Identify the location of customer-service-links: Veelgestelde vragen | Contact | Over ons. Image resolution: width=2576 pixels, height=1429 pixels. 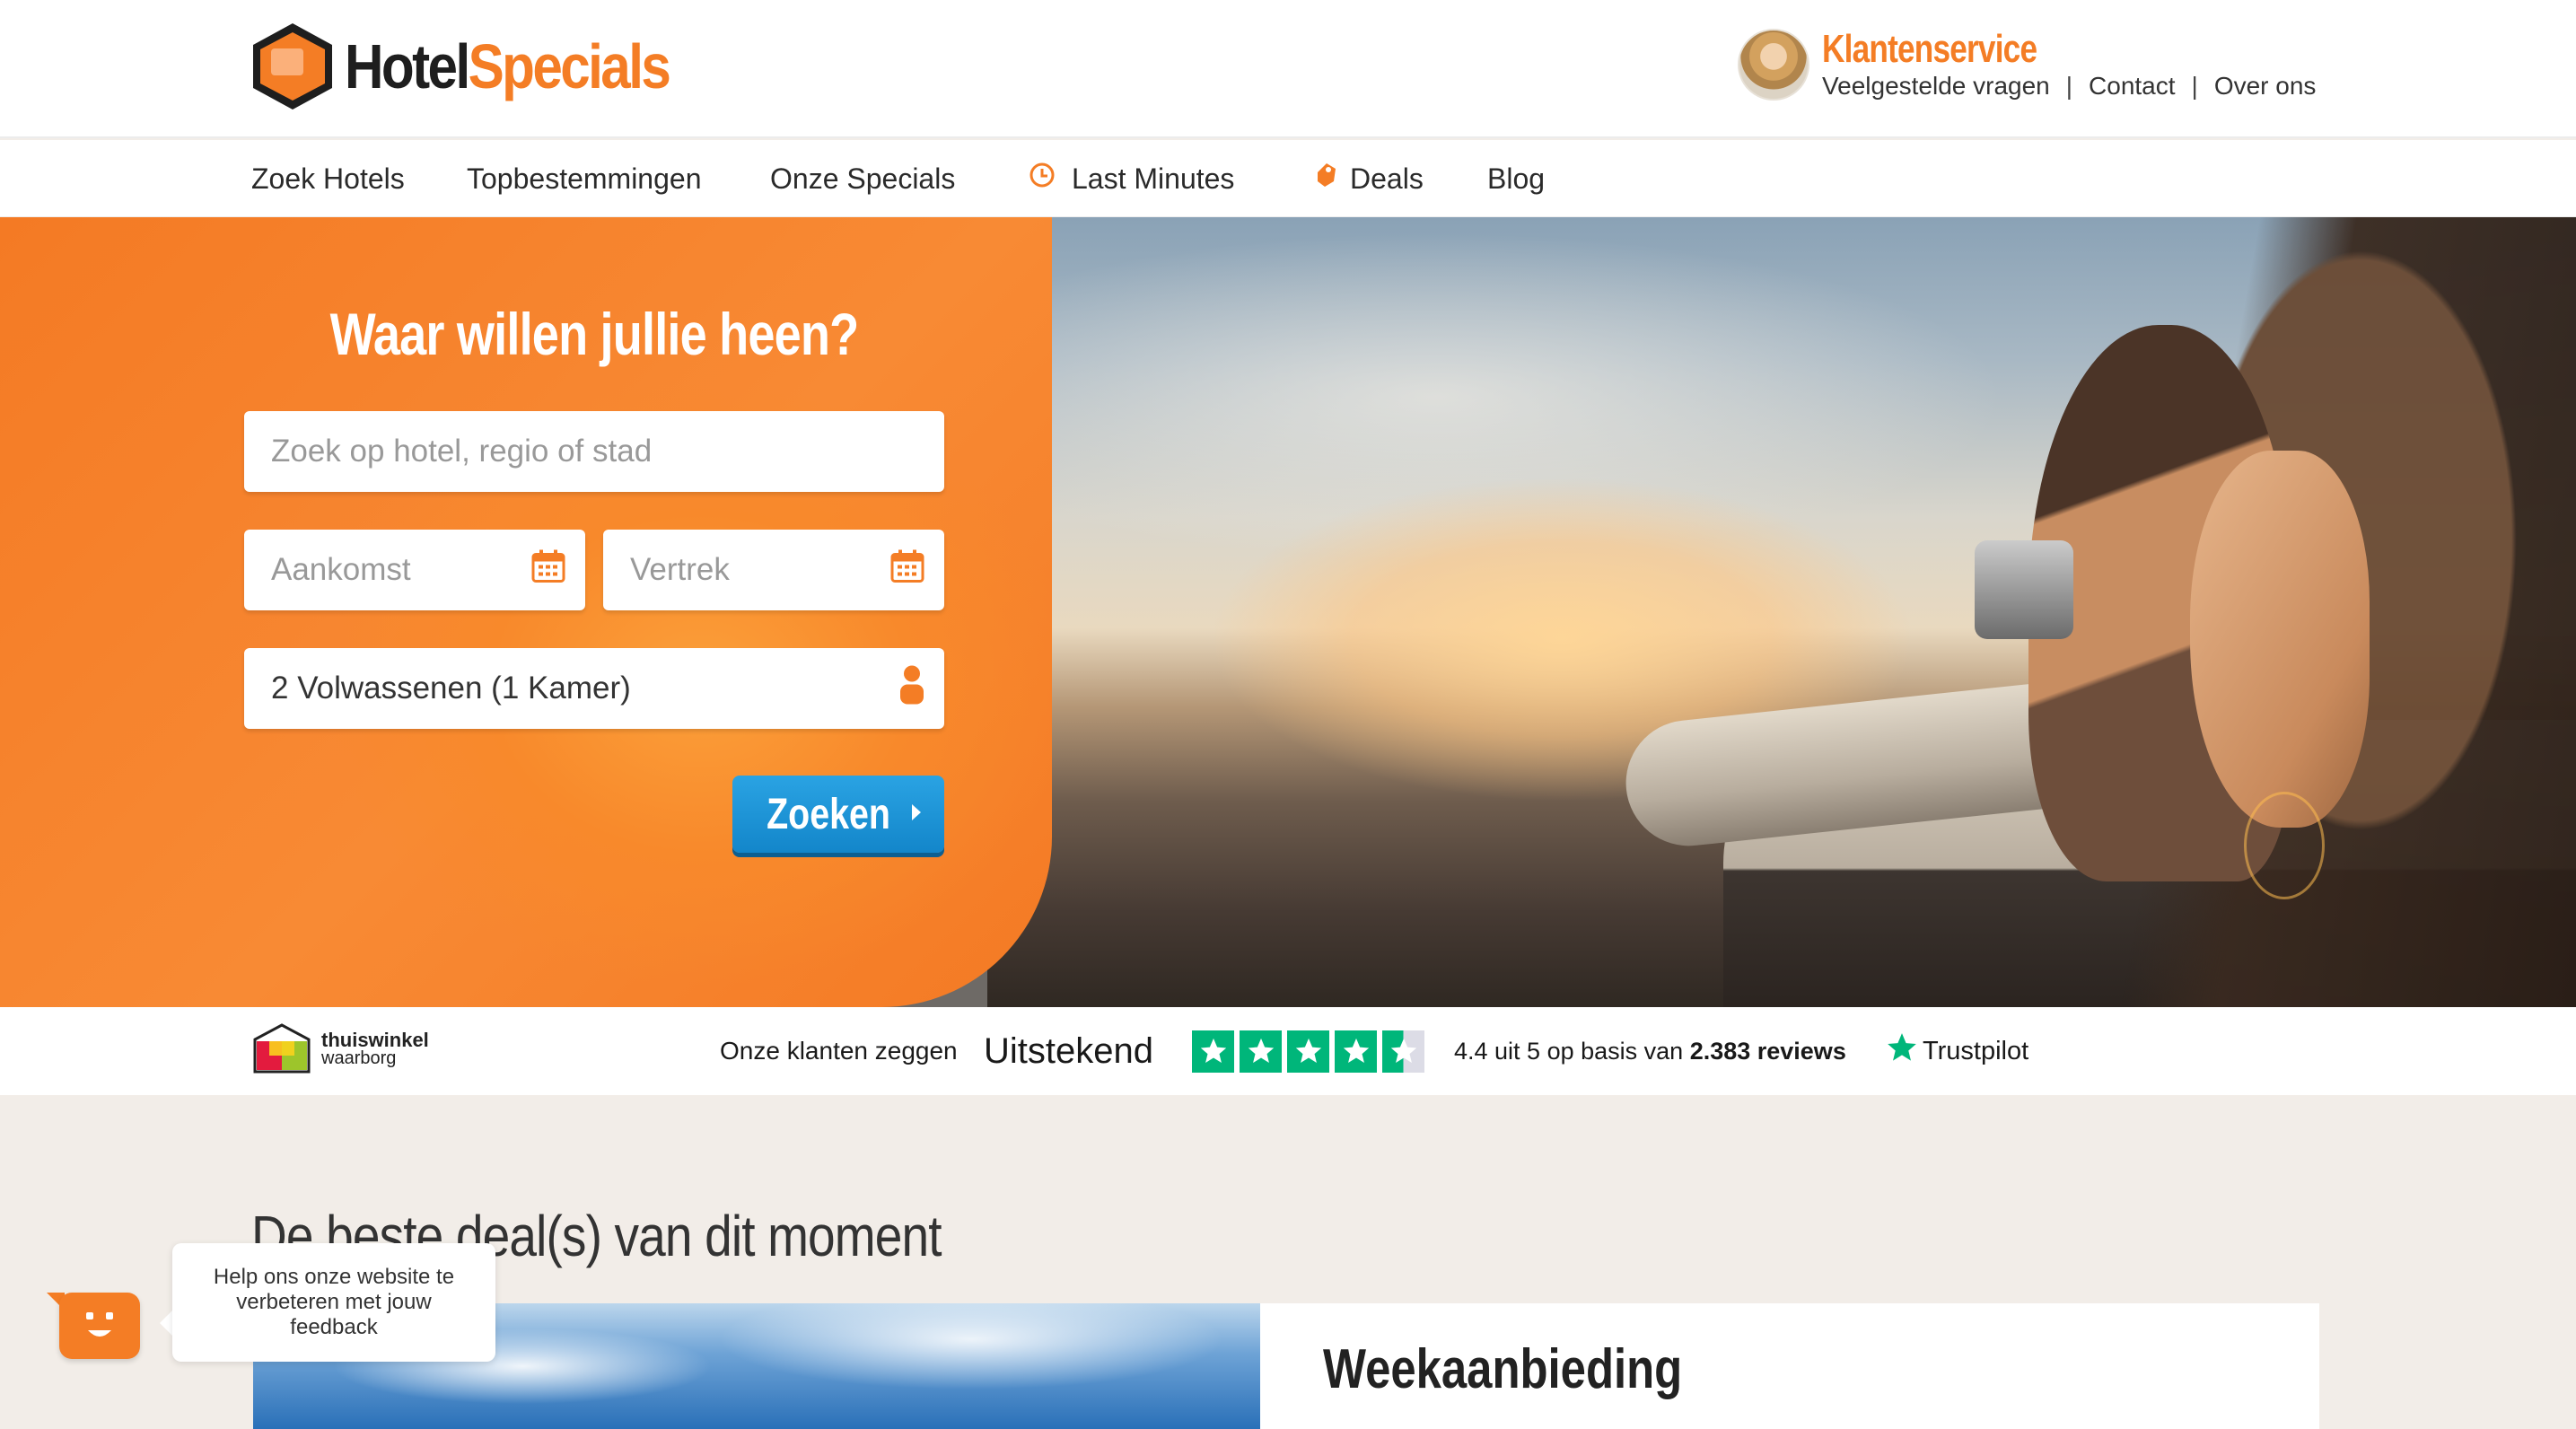
(2069, 86).